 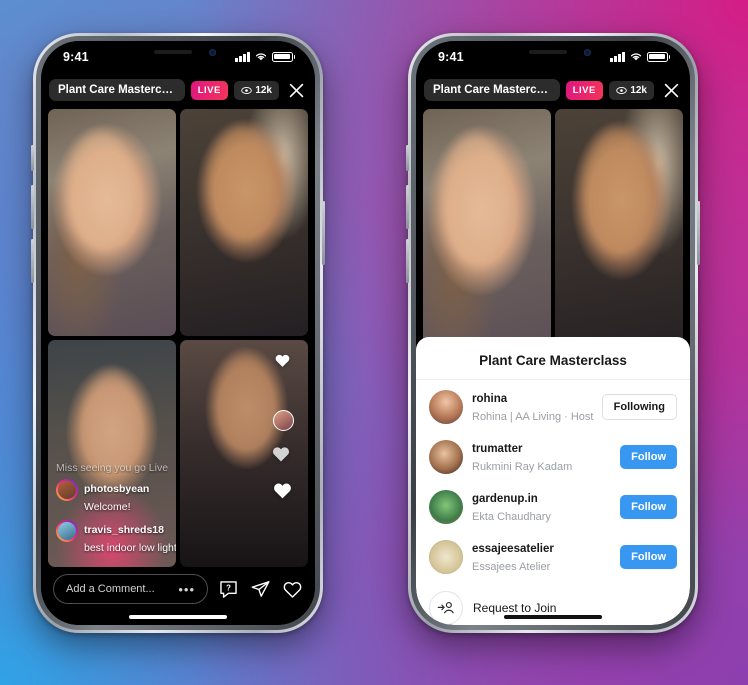 What do you see at coordinates (497, 449) in the screenshot?
I see `user-username: trumatter` at bounding box center [497, 449].